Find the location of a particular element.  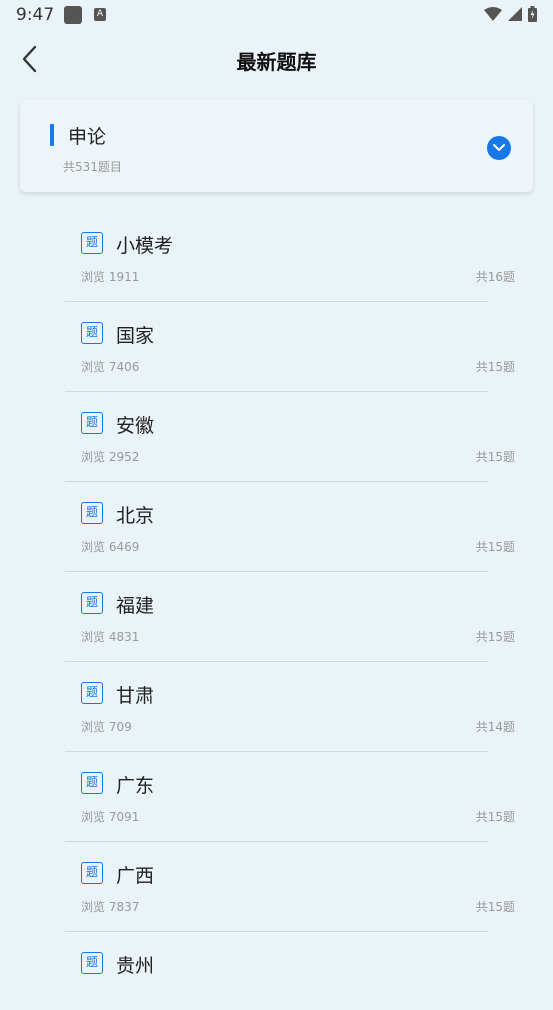

list-item: 题 广东 浏览 7091 共15题 is located at coordinates (276, 791).